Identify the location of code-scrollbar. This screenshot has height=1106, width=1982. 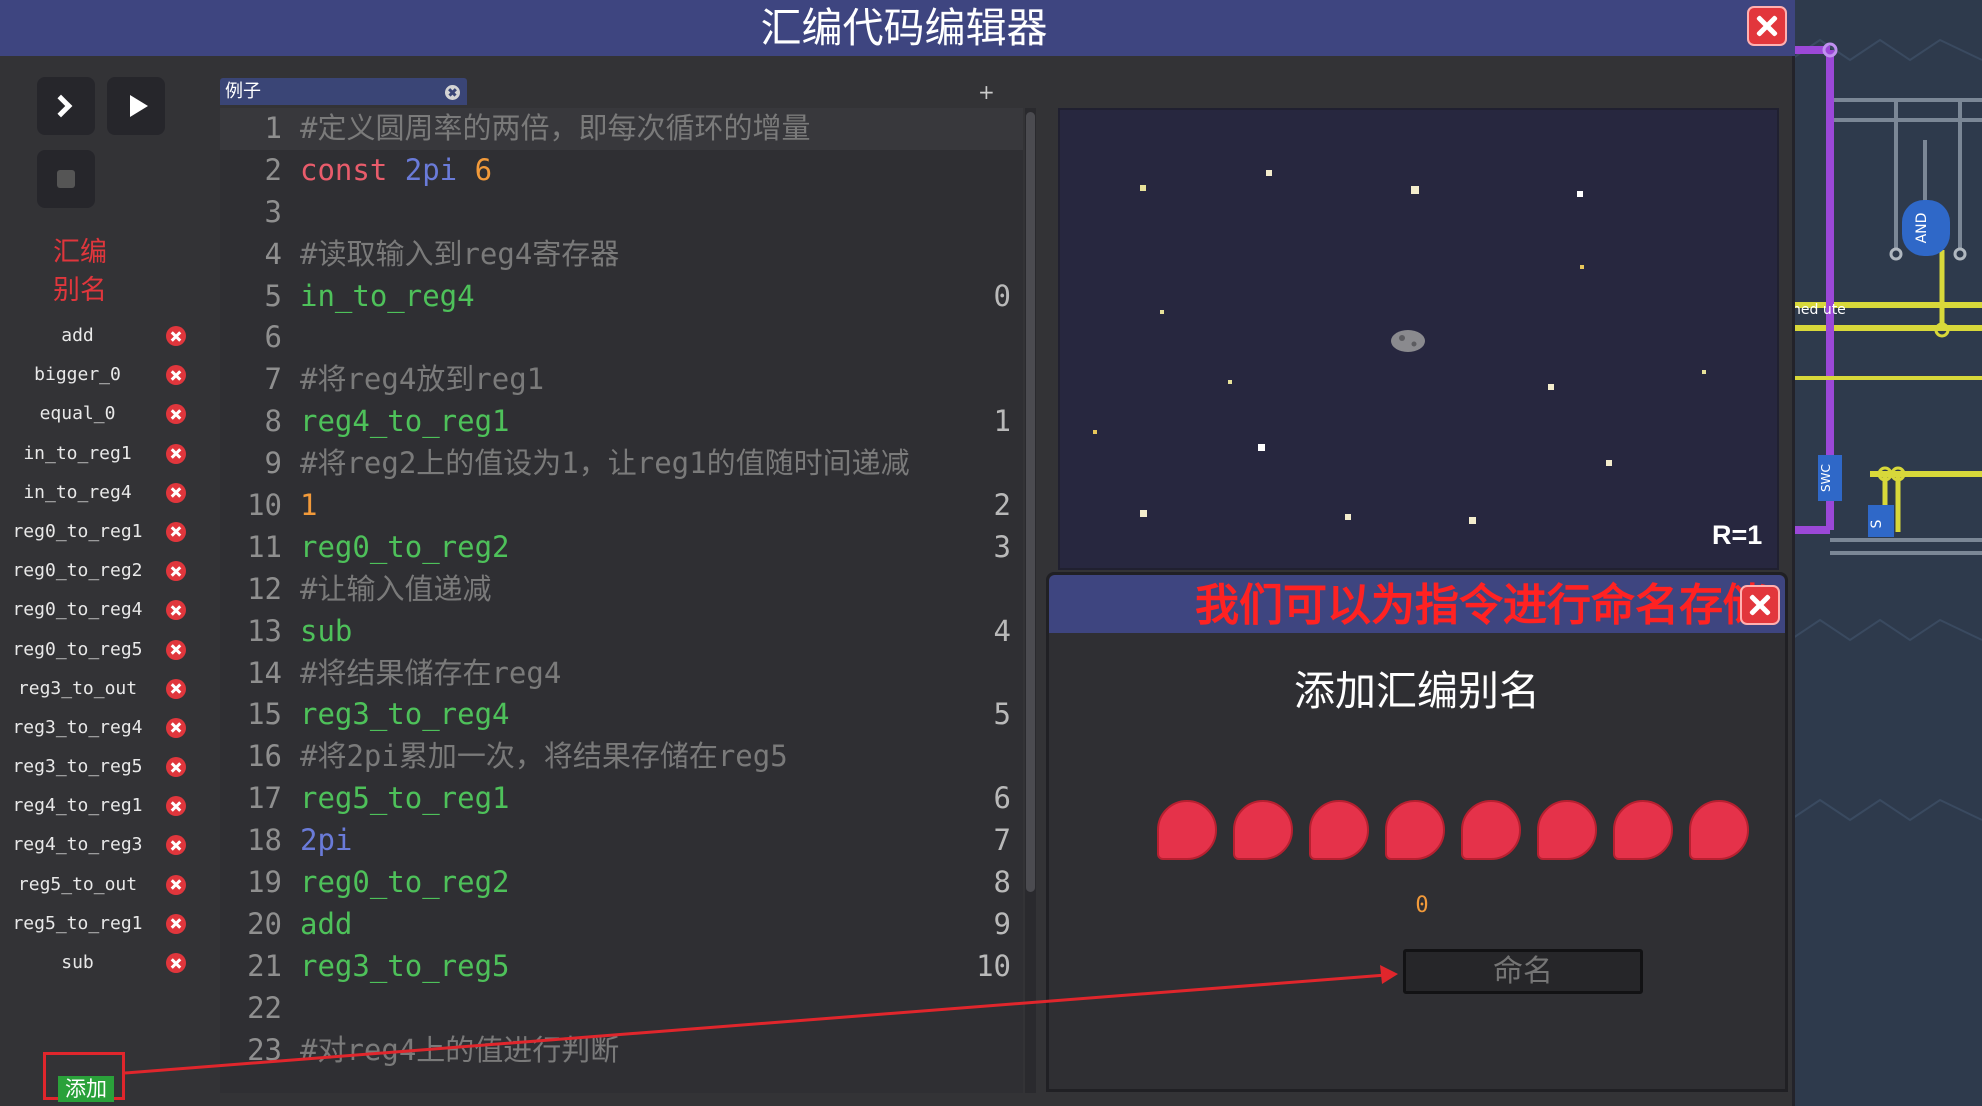
(1030, 600).